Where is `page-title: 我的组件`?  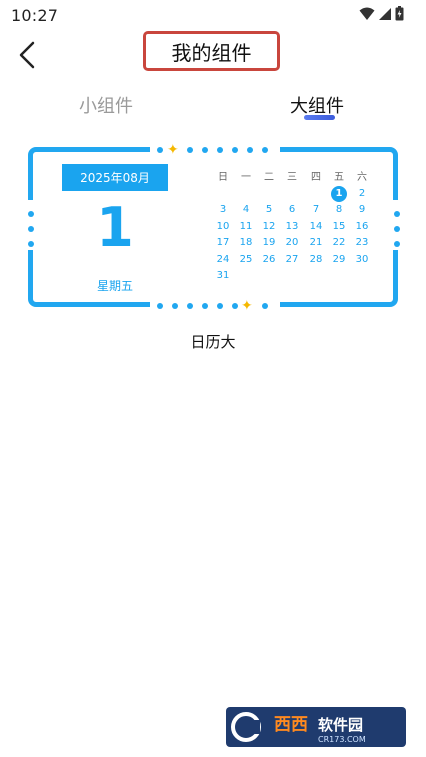
page-title: 我的组件 is located at coordinates (211, 51).